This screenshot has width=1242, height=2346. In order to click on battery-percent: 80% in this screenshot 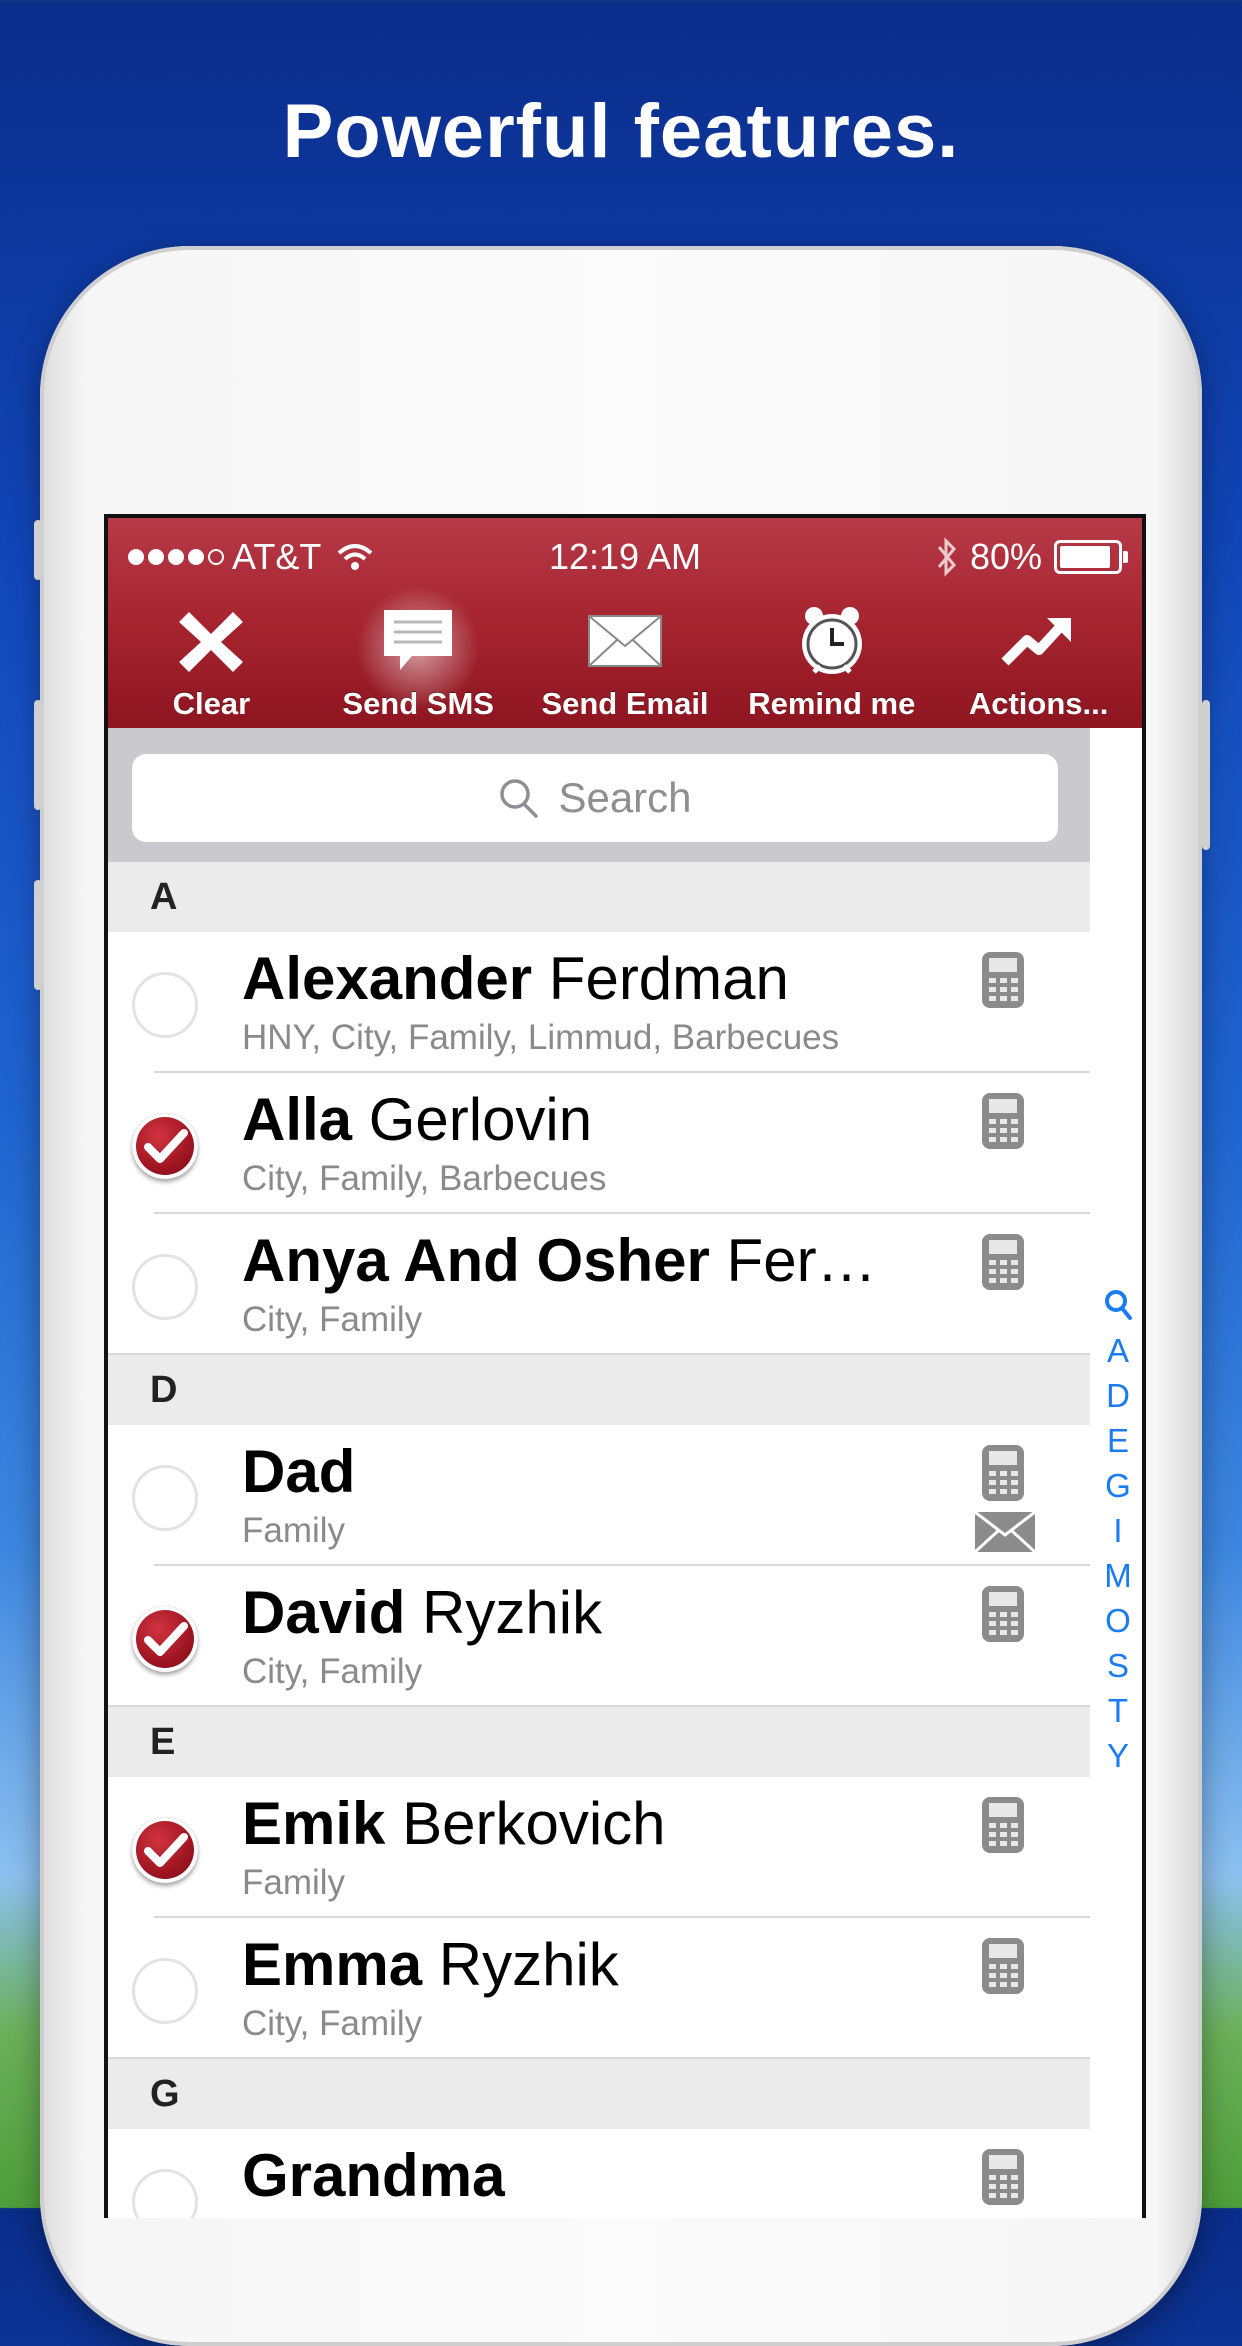, I will do `click(1005, 556)`.